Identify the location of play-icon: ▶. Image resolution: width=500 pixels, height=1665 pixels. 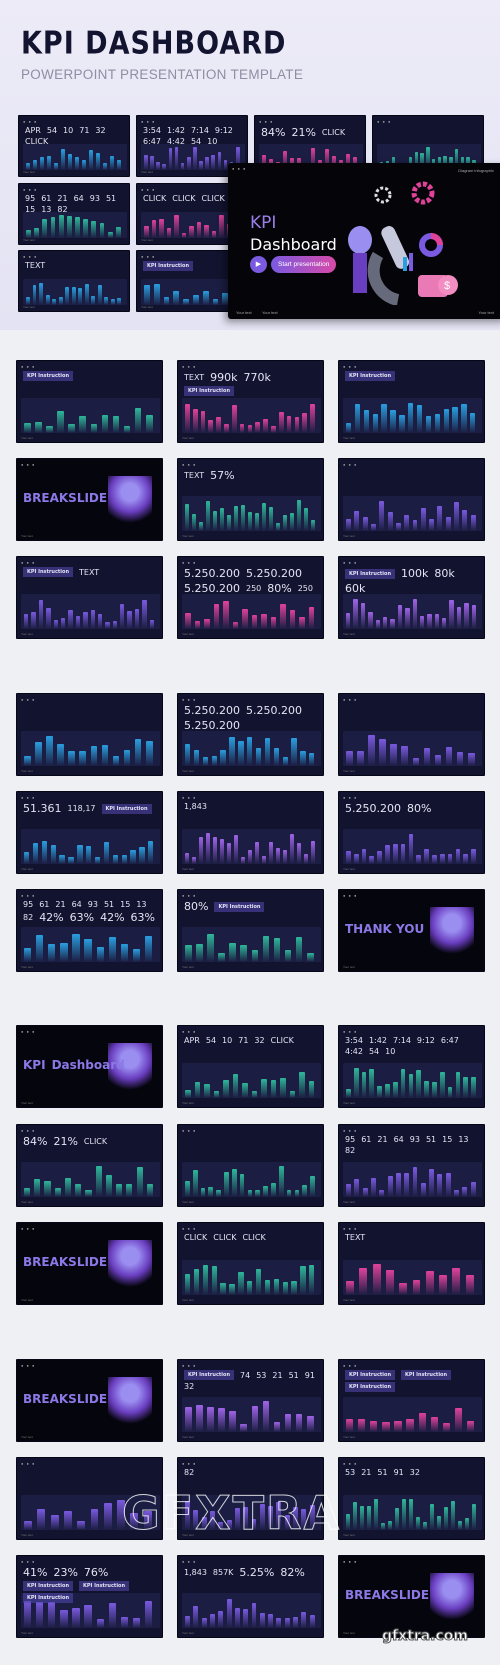
(258, 264).